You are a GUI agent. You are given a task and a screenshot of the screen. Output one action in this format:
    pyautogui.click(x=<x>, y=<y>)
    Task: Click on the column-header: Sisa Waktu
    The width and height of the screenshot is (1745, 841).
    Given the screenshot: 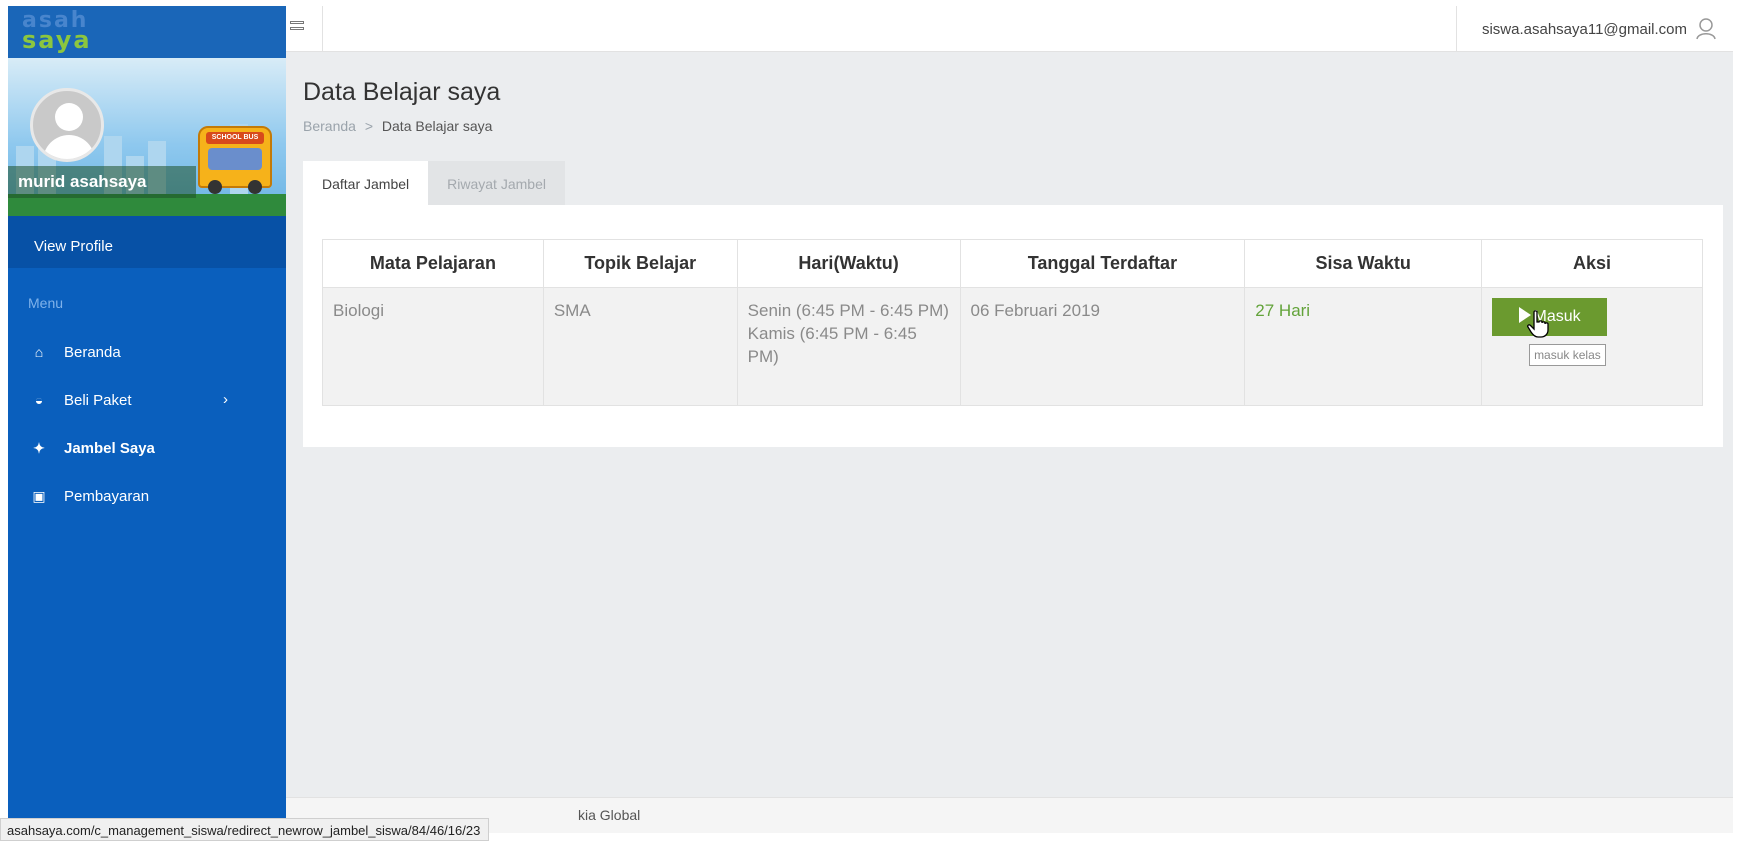 What is the action you would take?
    pyautogui.click(x=1363, y=263)
    